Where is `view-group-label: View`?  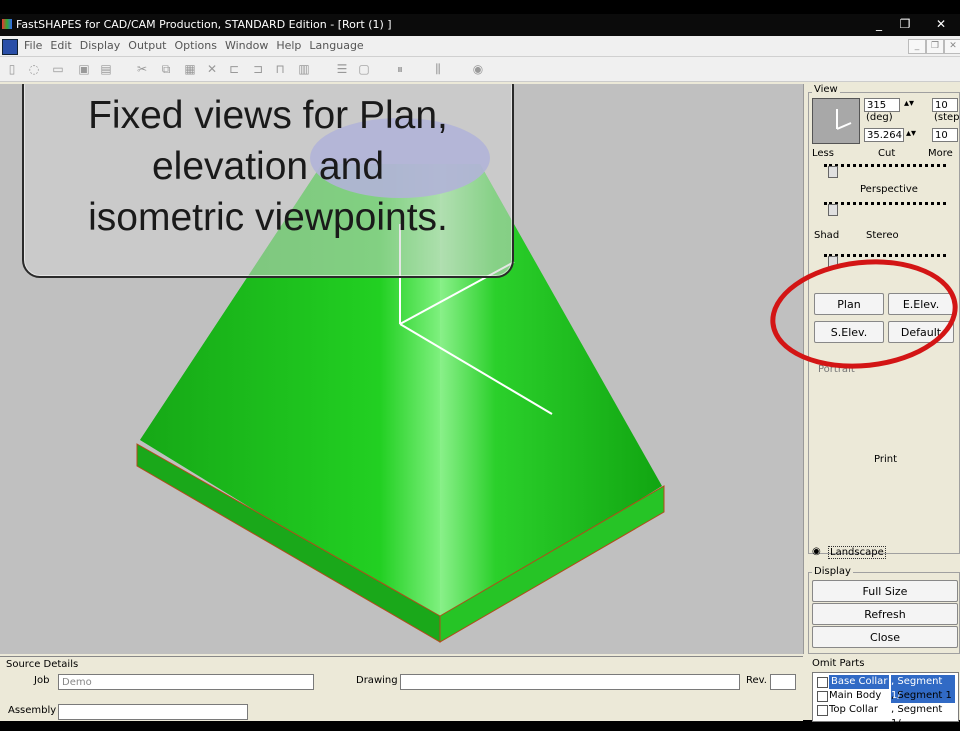 view-group-label: View is located at coordinates (826, 89).